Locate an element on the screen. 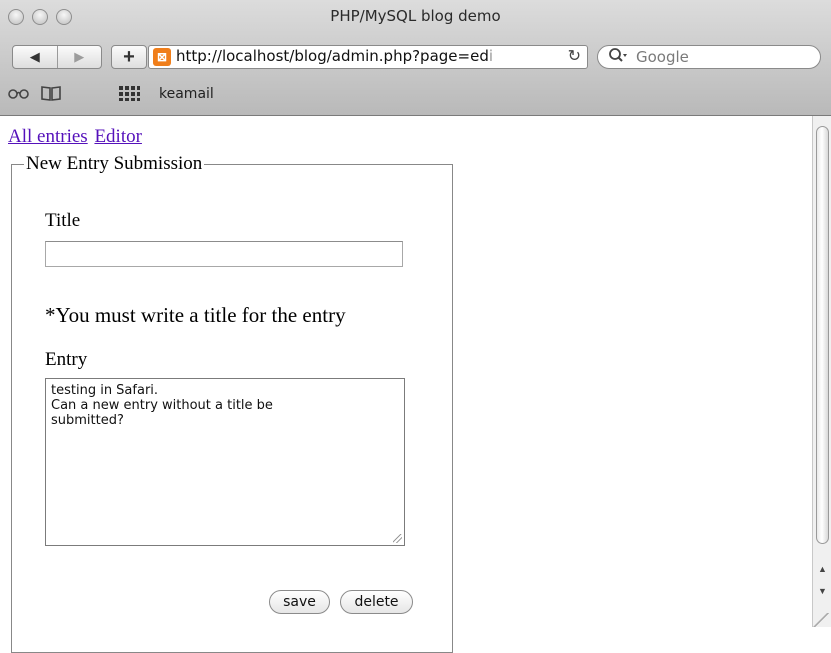  window-title: PHP/MySQL blog demo is located at coordinates (415, 16).